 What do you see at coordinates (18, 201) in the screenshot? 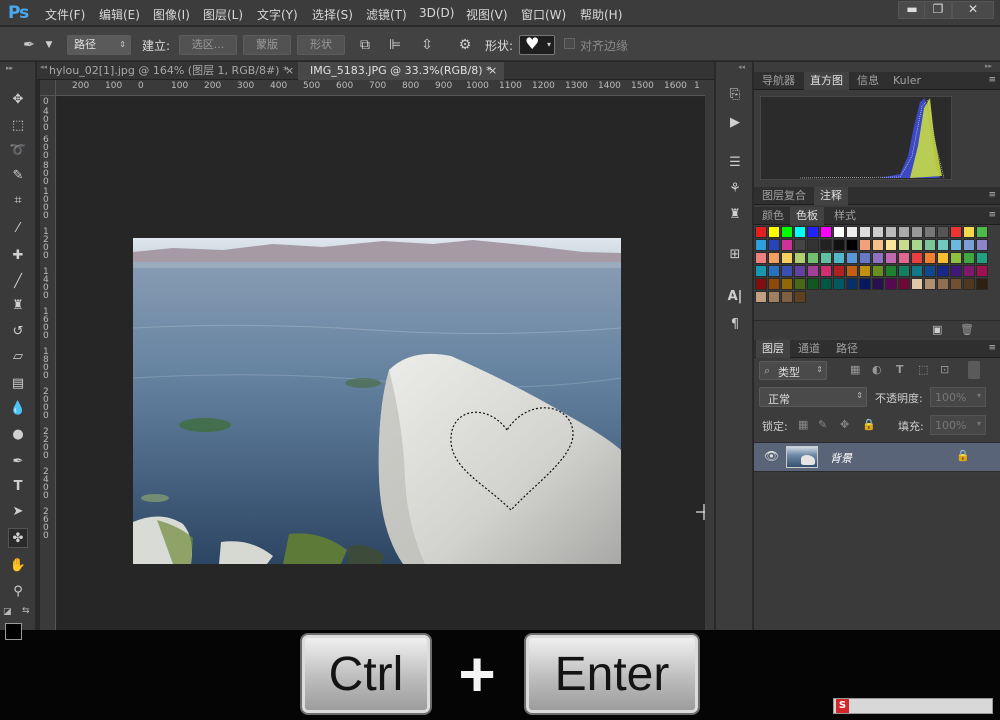
I see `crop-tool-icon: ⌗` at bounding box center [18, 201].